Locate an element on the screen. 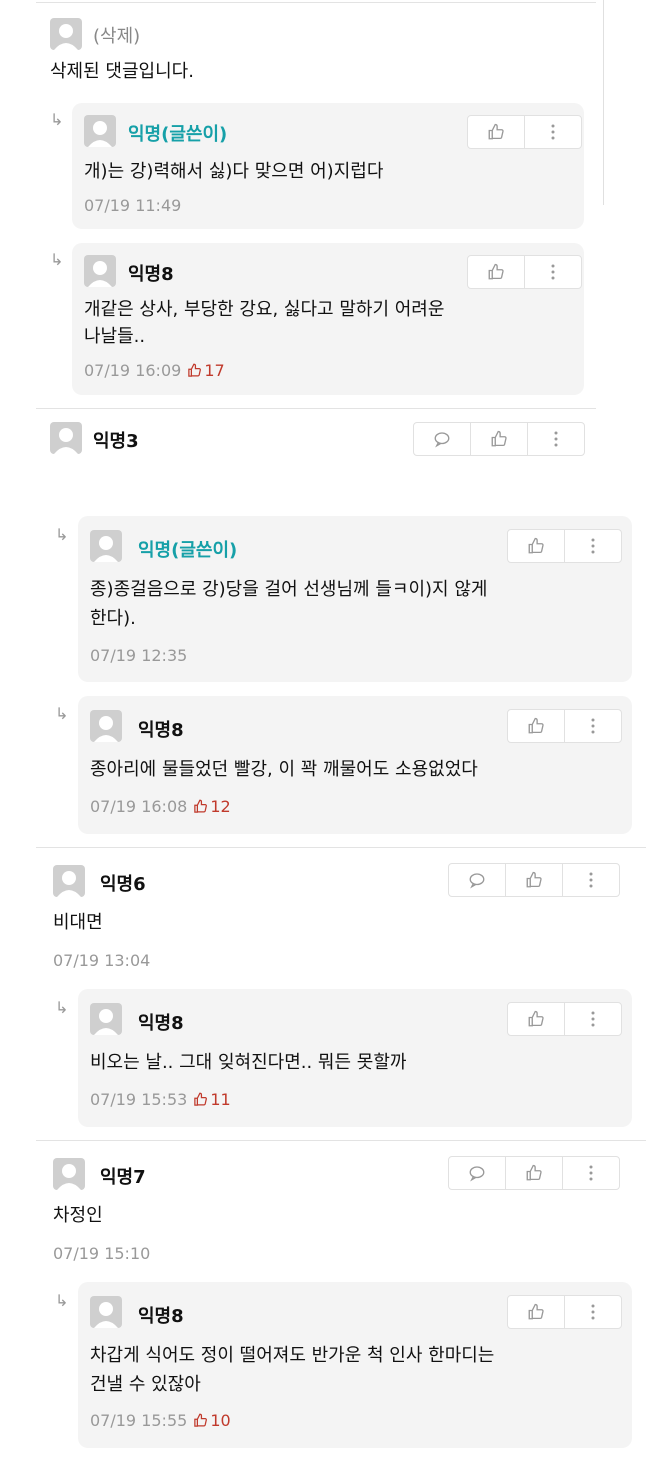 The width and height of the screenshot is (649, 1464). comment-text: 비대면 is located at coordinates (78, 922).